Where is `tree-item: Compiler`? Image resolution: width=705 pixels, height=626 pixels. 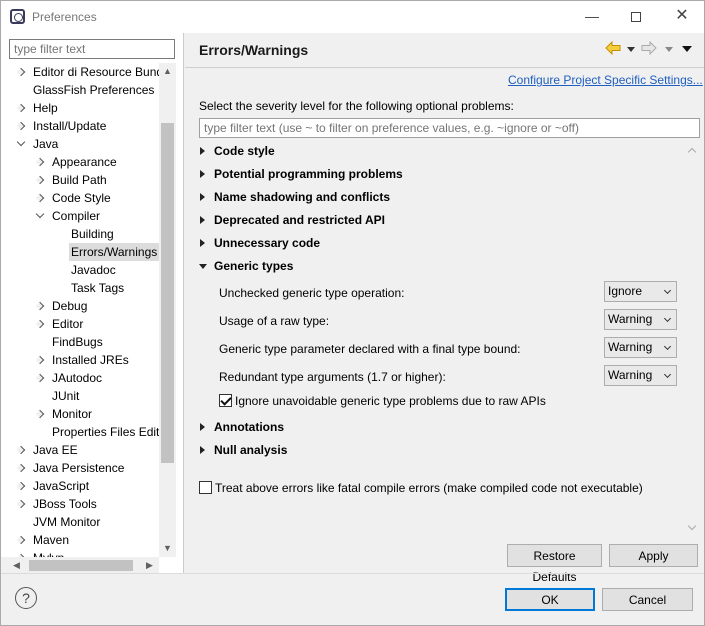
tree-item: Compiler is located at coordinates (76, 216).